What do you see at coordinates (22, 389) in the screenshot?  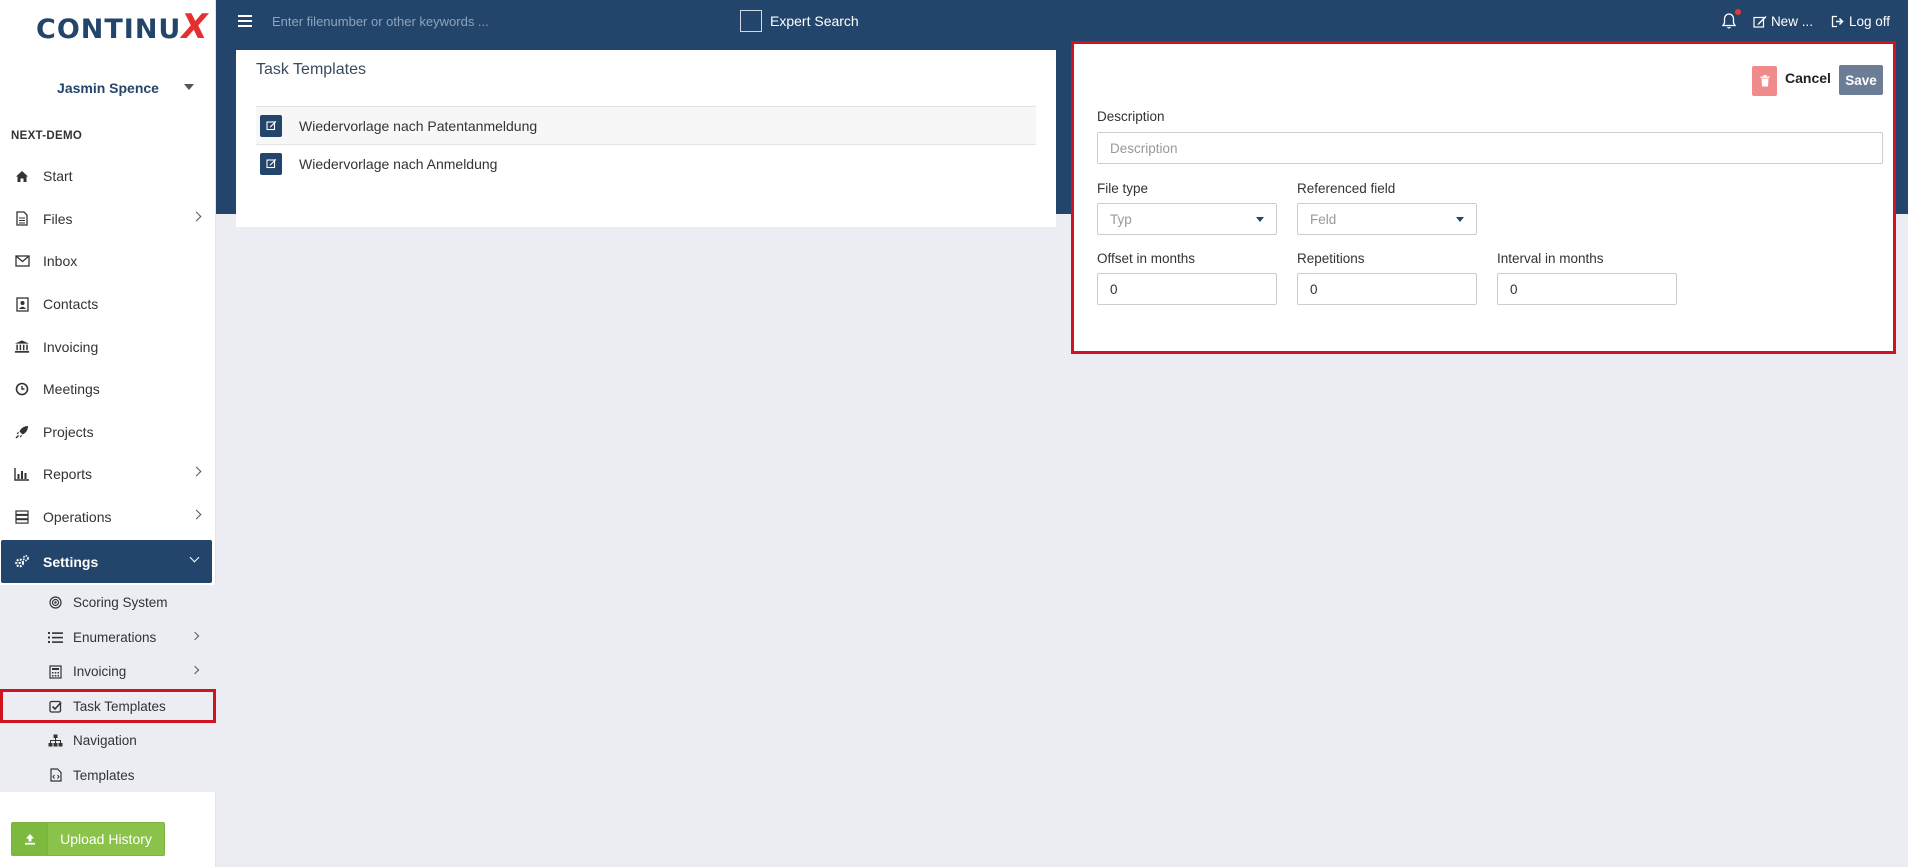 I see `clock-icon` at bounding box center [22, 389].